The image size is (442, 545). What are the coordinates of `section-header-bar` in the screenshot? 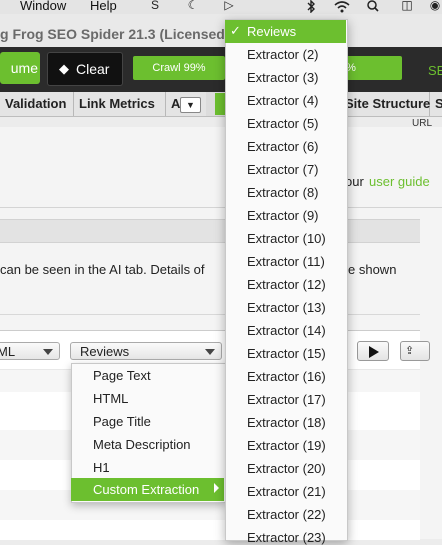 It's located at (210, 231).